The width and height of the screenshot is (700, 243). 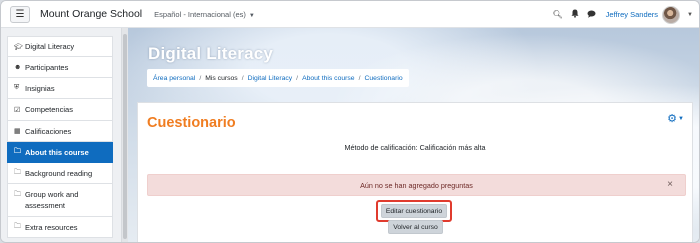 What do you see at coordinates (125, 136) in the screenshot?
I see `scrollbar-thumb` at bounding box center [125, 136].